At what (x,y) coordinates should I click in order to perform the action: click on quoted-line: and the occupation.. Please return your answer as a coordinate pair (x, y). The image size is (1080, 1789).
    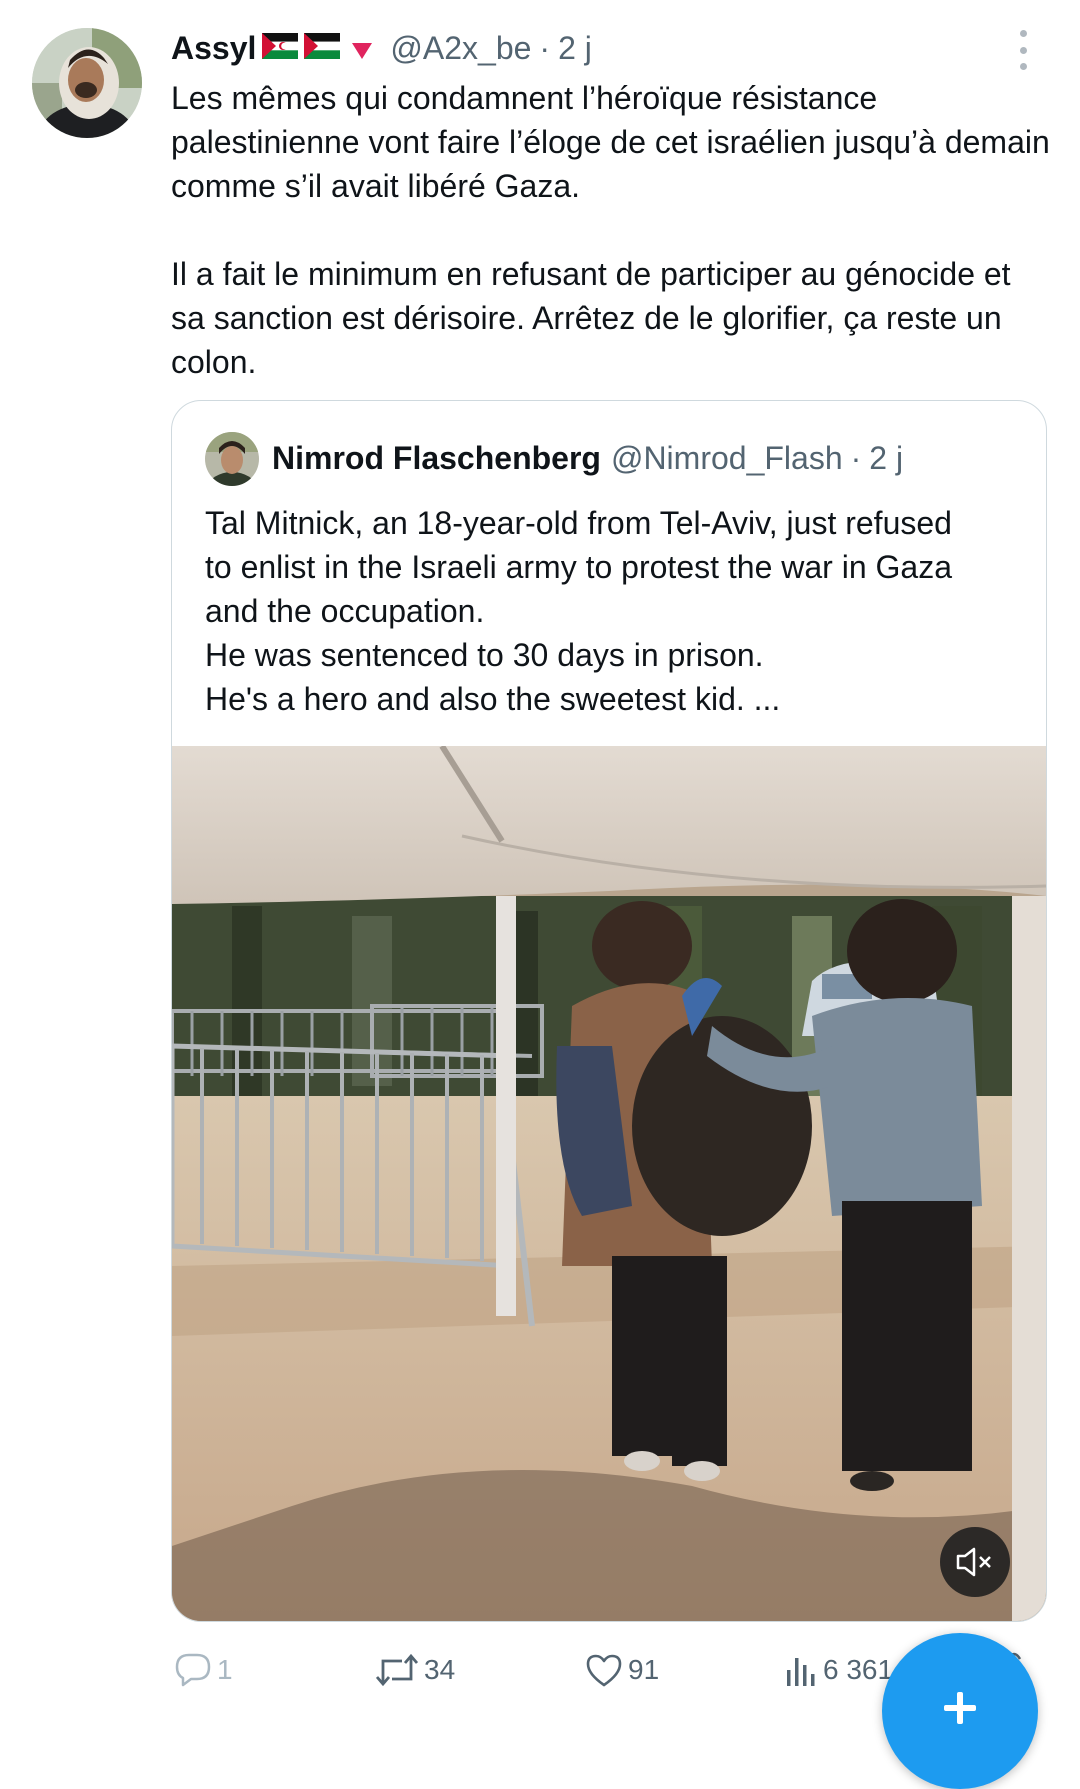
    Looking at the image, I should click on (345, 611).